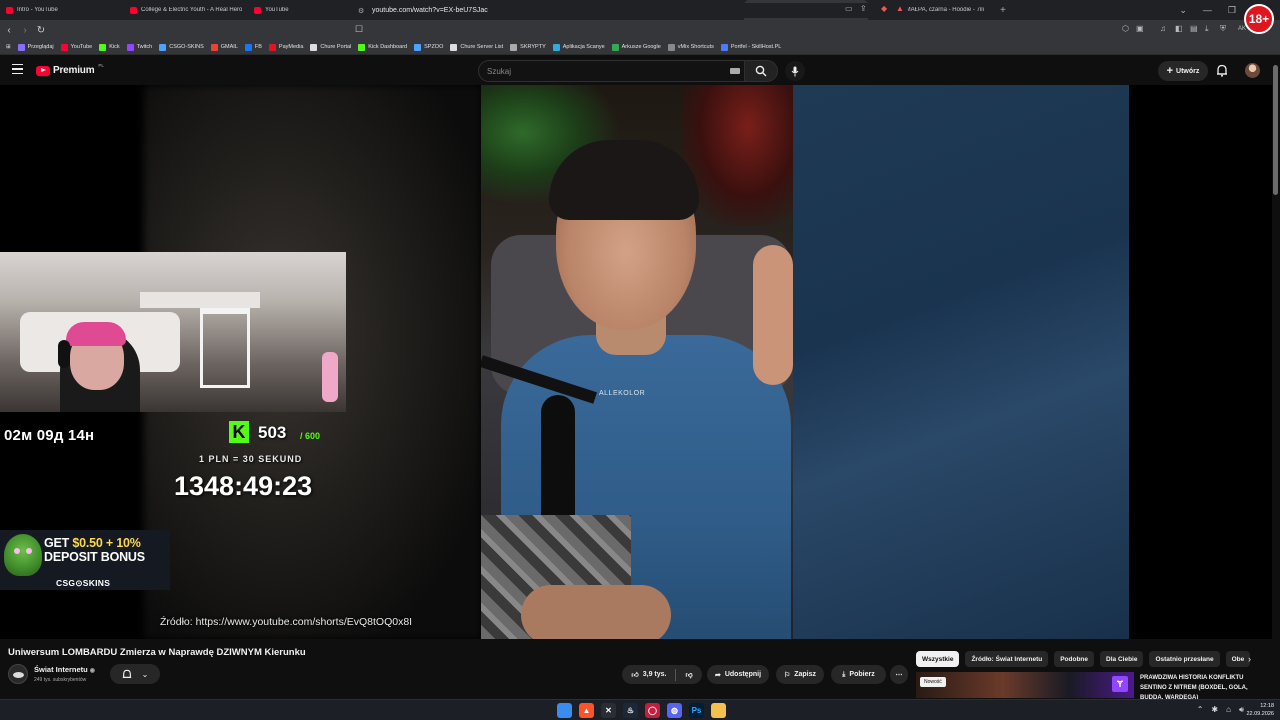 The image size is (1280, 720). What do you see at coordinates (9, 30) in the screenshot?
I see `back-icon: ‹` at bounding box center [9, 30].